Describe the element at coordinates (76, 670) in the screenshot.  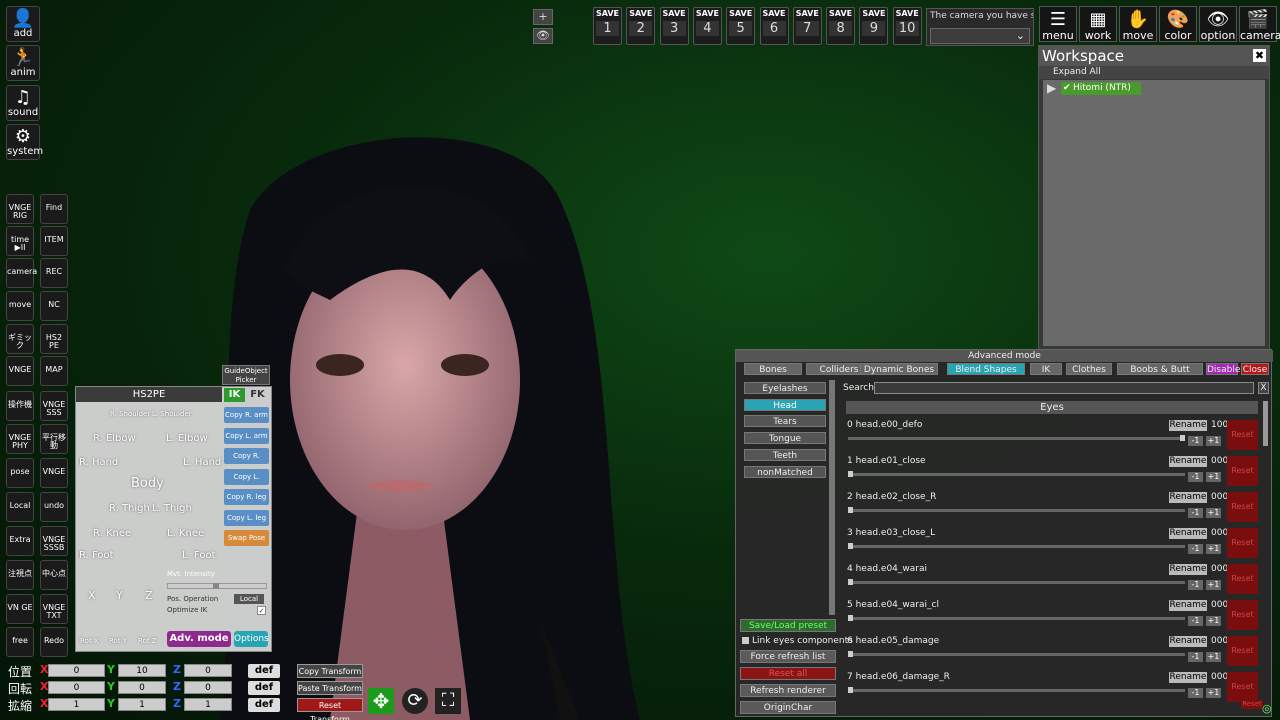
I see `transform-x-input: 0` at that location.